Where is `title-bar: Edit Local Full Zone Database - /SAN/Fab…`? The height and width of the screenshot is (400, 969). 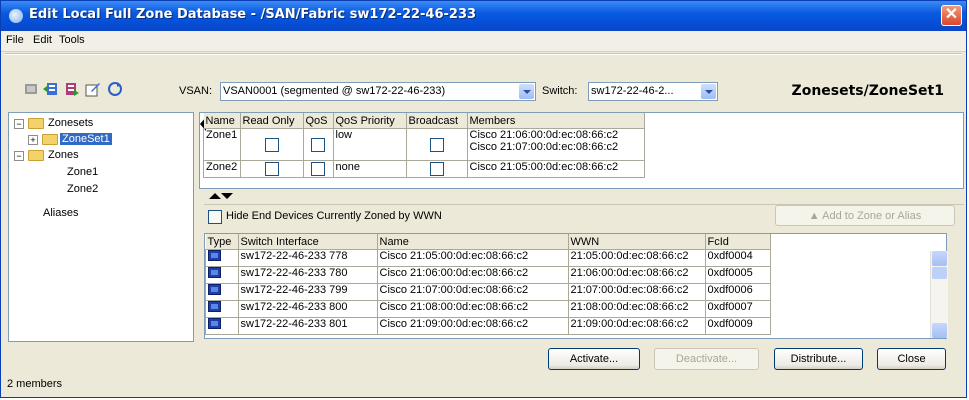
title-bar: Edit Local Full Zone Database - /SAN/Fab… is located at coordinates (483, 16).